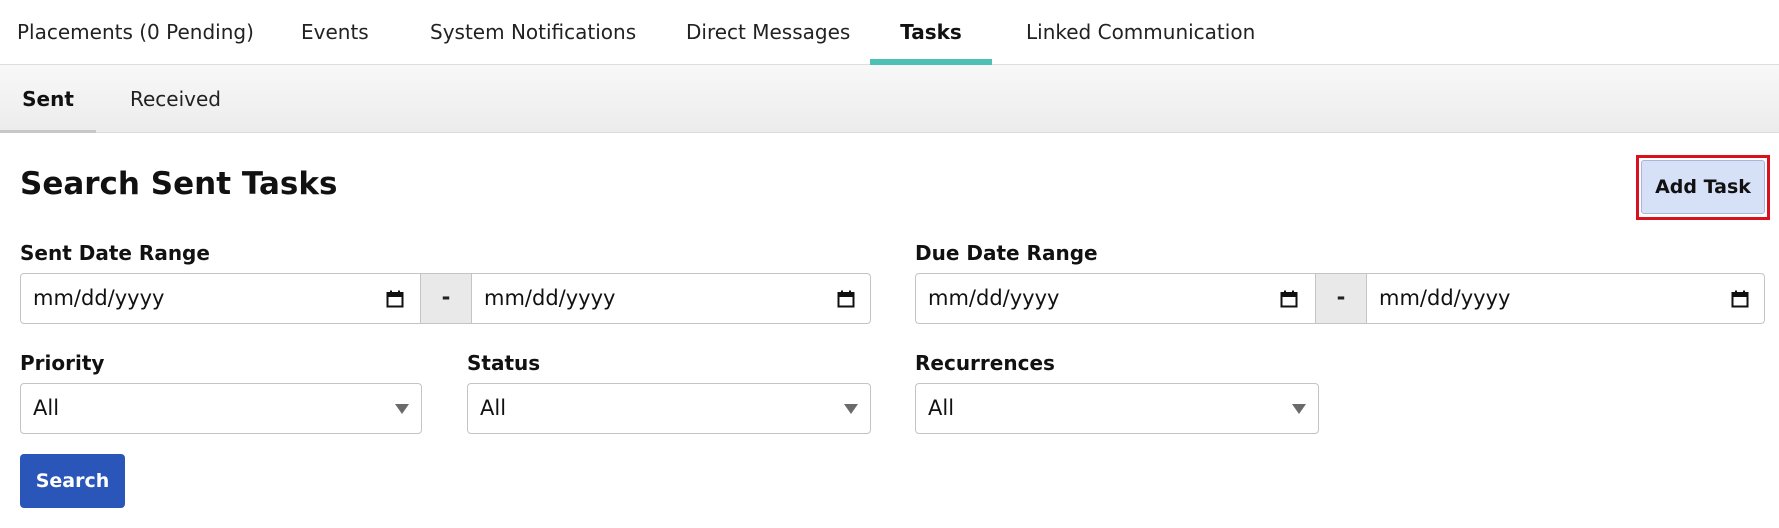 Image resolution: width=1779 pixels, height=528 pixels. I want to click on due-date-to-placeholder: mm/dd/yyyy, so click(1445, 298).